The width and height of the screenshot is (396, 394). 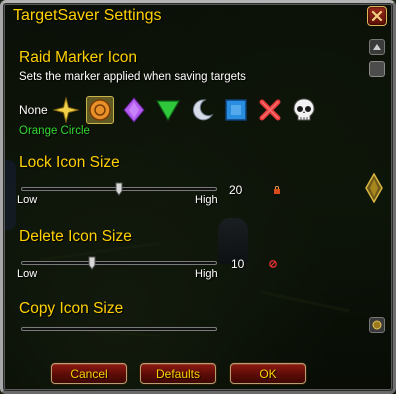 I want to click on window-title: TargetSaver Settings, so click(x=87, y=15).